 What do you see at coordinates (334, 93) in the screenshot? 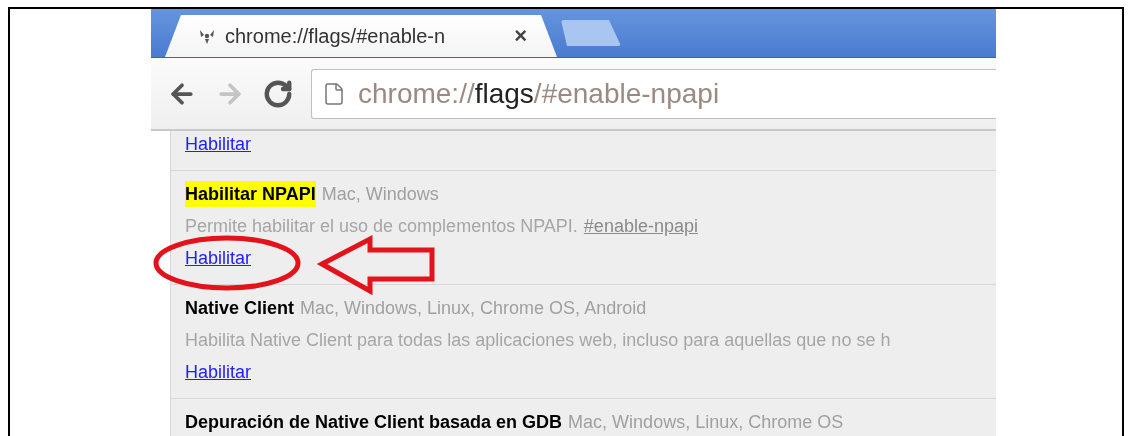
I see `page-icon` at bounding box center [334, 93].